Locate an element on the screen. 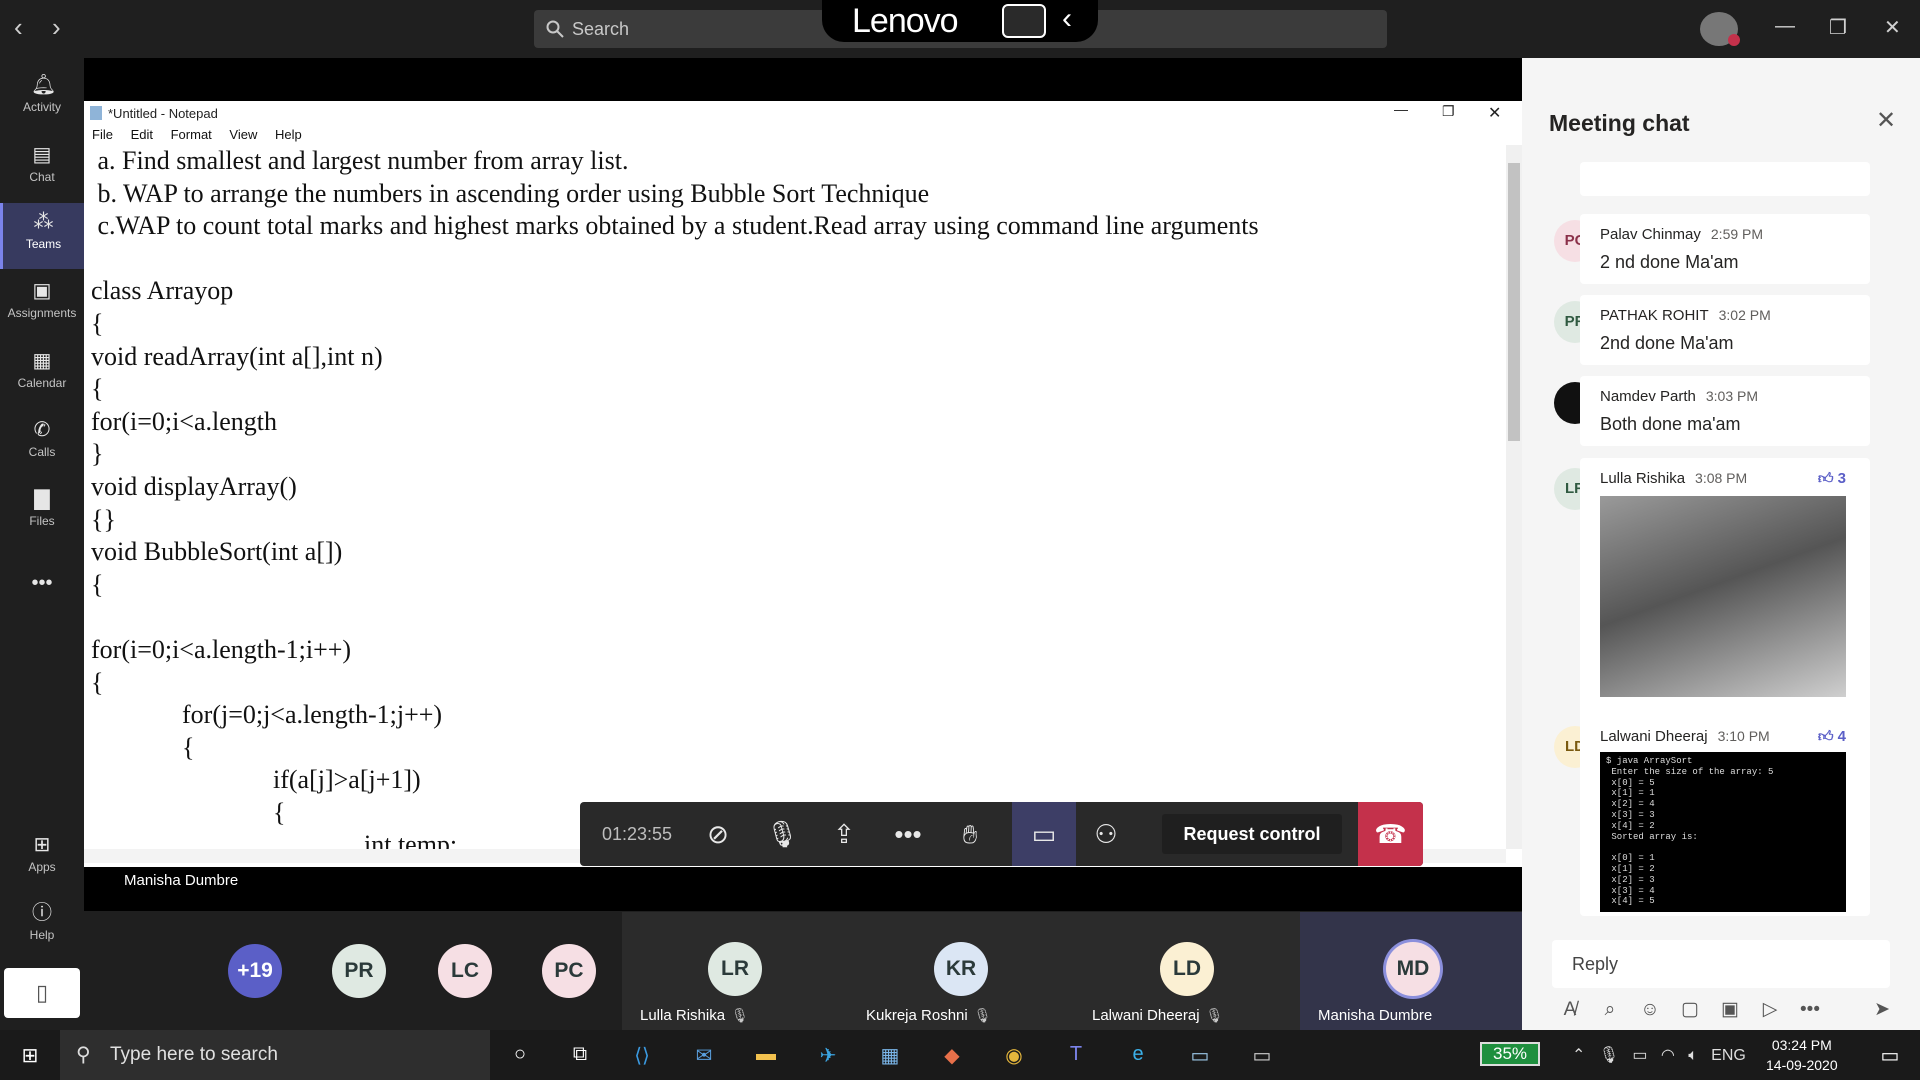 This screenshot has height=1080, width=1920. close-icon: ✕ is located at coordinates (1892, 27).